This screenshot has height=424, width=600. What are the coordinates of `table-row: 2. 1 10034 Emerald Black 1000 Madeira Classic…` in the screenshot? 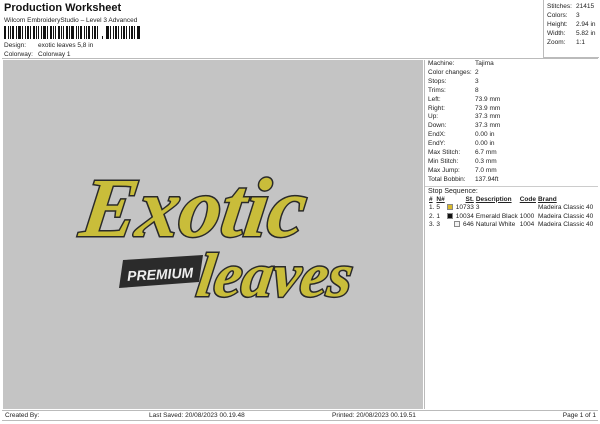 It's located at (511, 217).